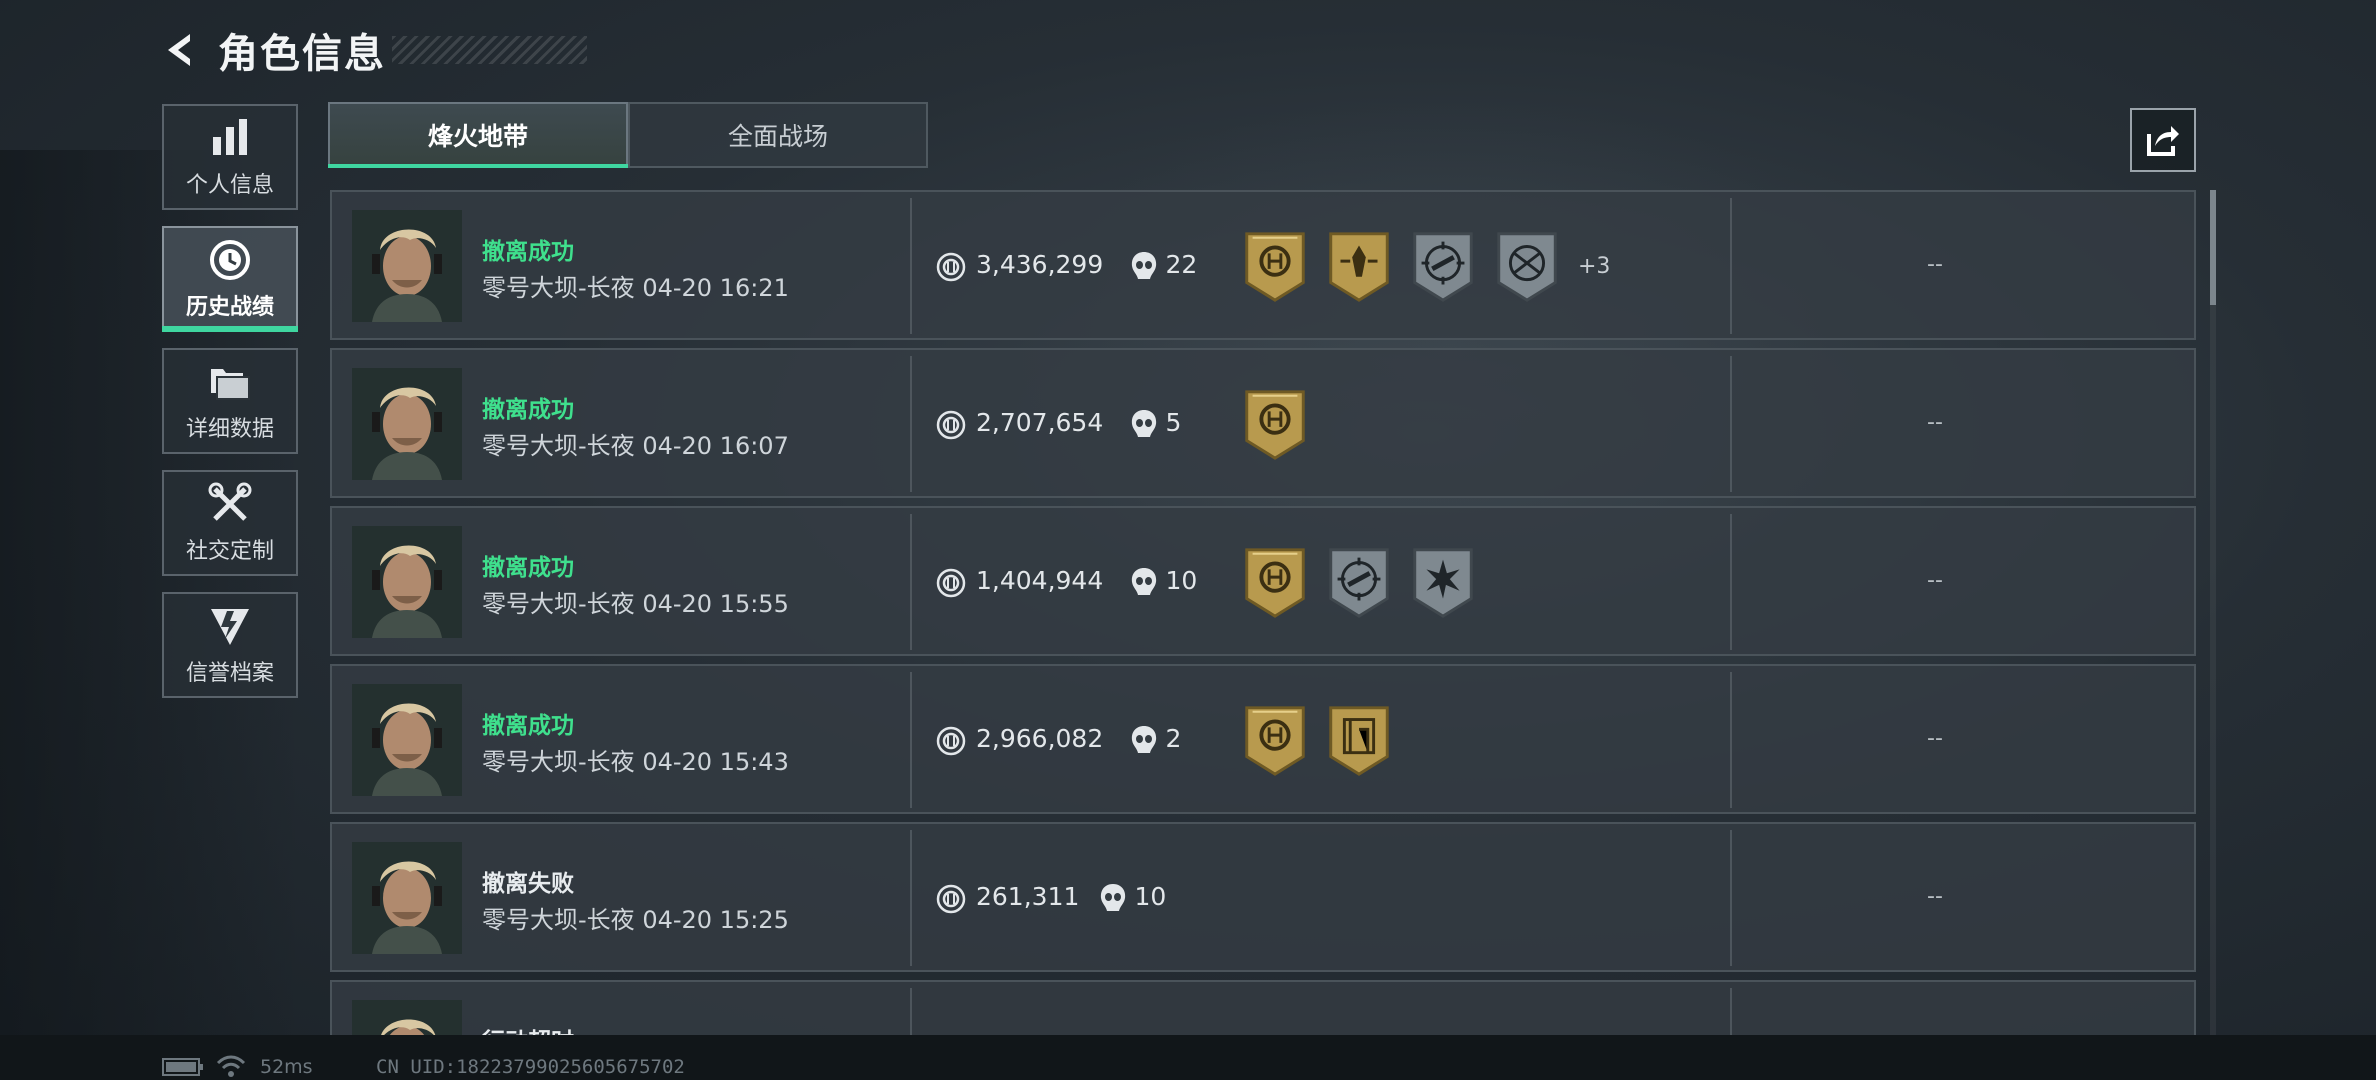  Describe the element at coordinates (1040, 422) in the screenshot. I see `money-value: 2,707,654` at that location.